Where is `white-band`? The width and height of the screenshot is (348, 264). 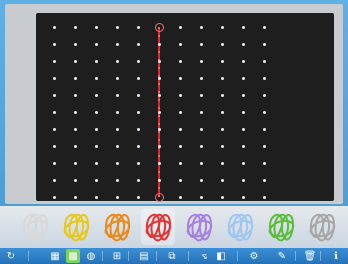 white-band is located at coordinates (35, 227).